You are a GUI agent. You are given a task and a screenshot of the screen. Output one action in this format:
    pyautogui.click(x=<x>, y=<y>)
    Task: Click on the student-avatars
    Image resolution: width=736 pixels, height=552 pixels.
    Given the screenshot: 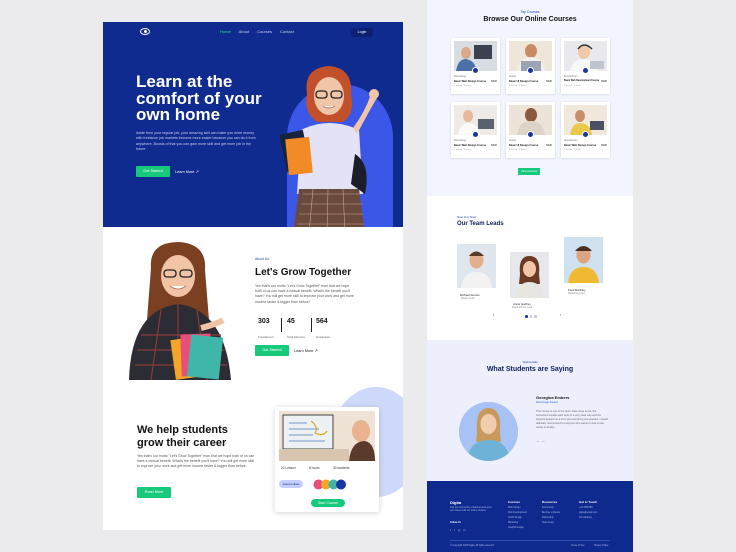 What is the action you would take?
    pyautogui.click(x=329, y=484)
    